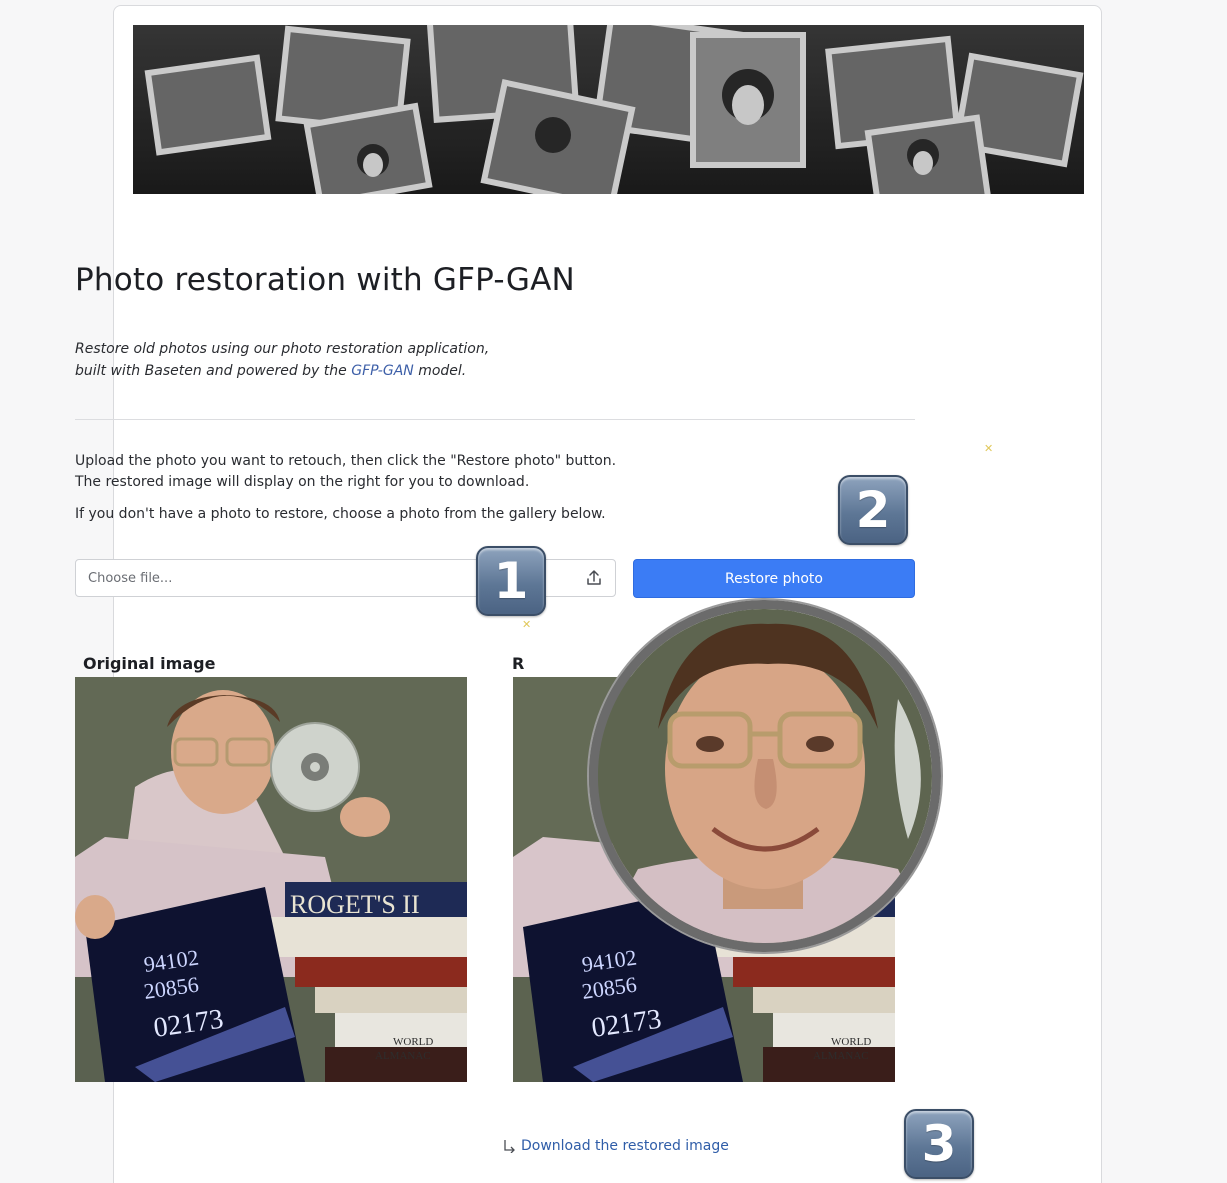 Image resolution: width=1227 pixels, height=1183 pixels. Describe the element at coordinates (851, 1042) in the screenshot. I see `restored-almanac-text: WORLD` at that location.